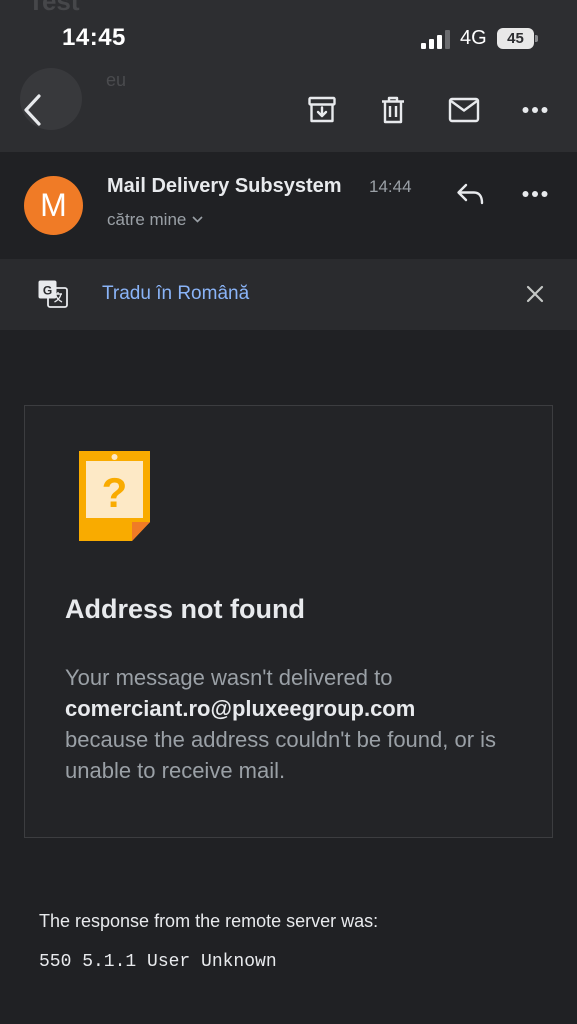 This screenshot has height=1024, width=577. I want to click on message-more-button, so click(535, 194).